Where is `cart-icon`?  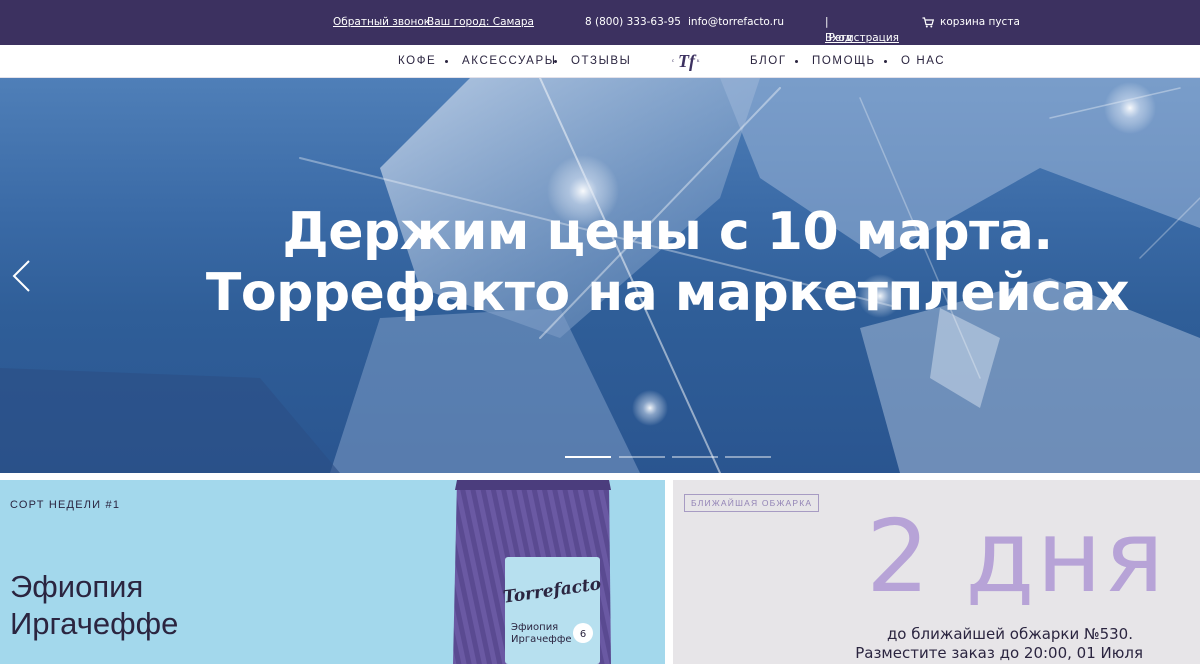 cart-icon is located at coordinates (928, 21).